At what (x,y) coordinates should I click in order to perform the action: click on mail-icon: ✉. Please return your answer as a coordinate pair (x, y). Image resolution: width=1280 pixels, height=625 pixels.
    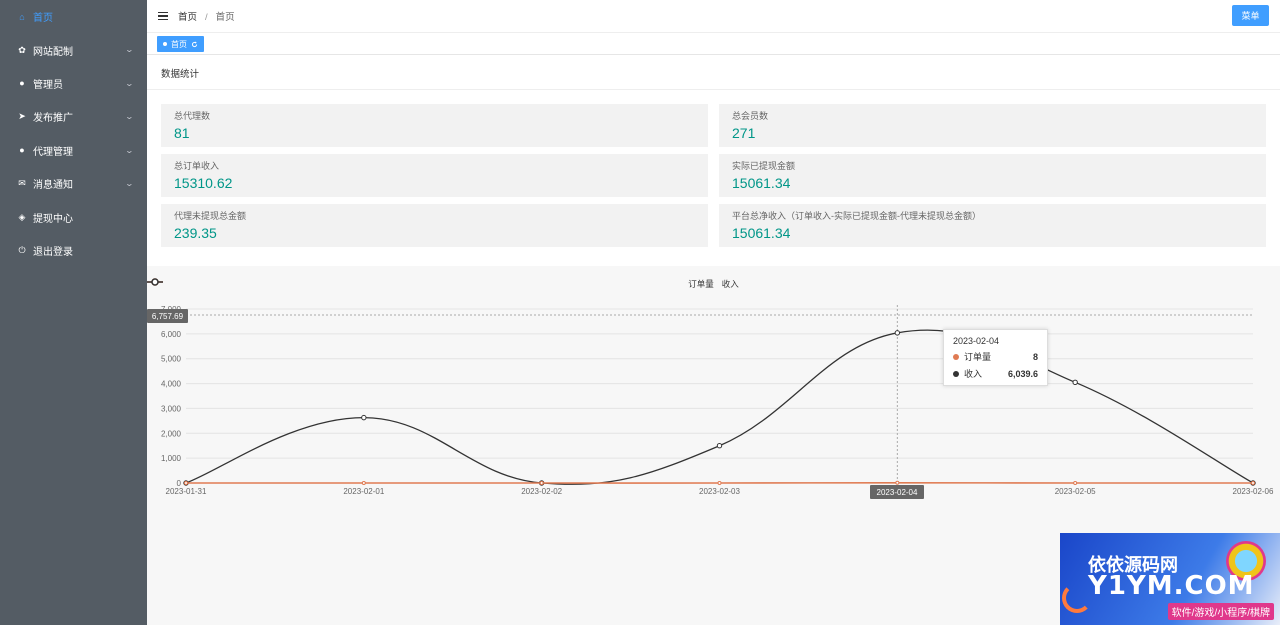
    Looking at the image, I should click on (22, 183).